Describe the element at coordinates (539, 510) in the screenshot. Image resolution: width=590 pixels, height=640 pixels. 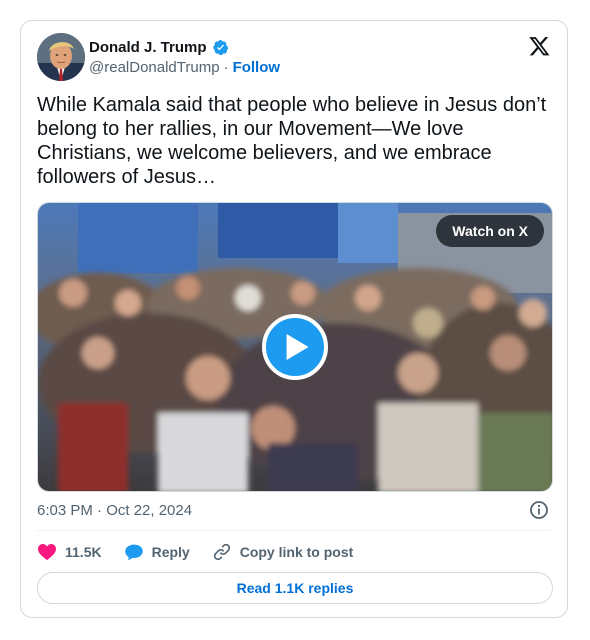
I see `info-icon` at that location.